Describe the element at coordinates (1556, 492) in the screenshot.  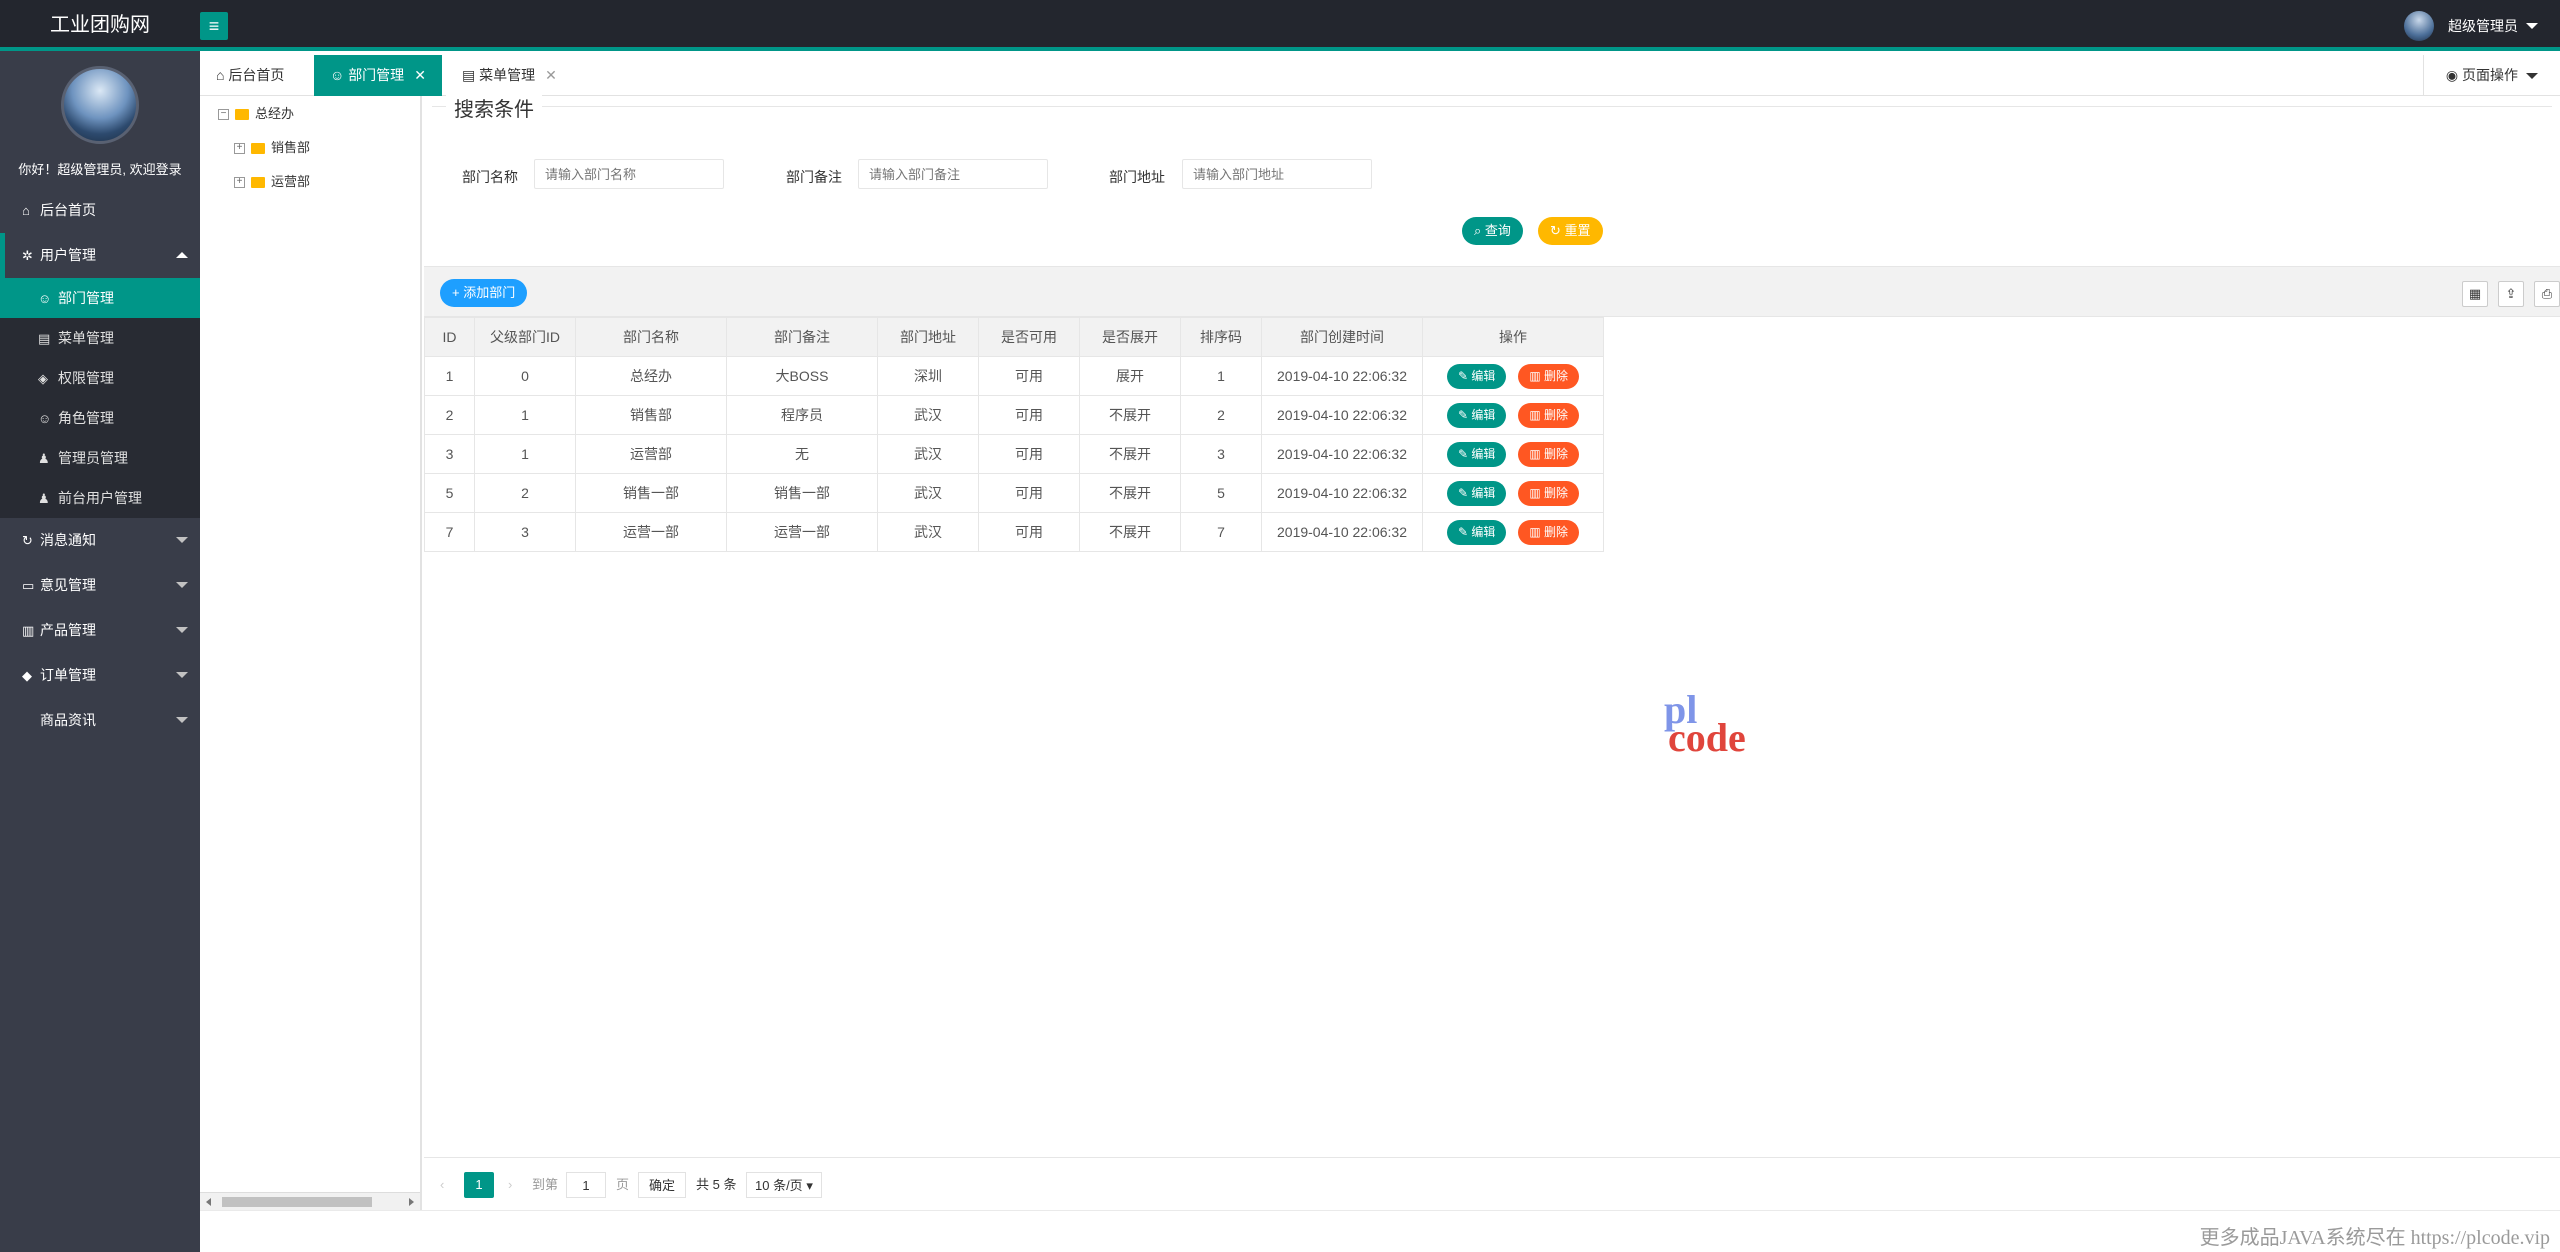
I see `delete-label: 删除` at that location.